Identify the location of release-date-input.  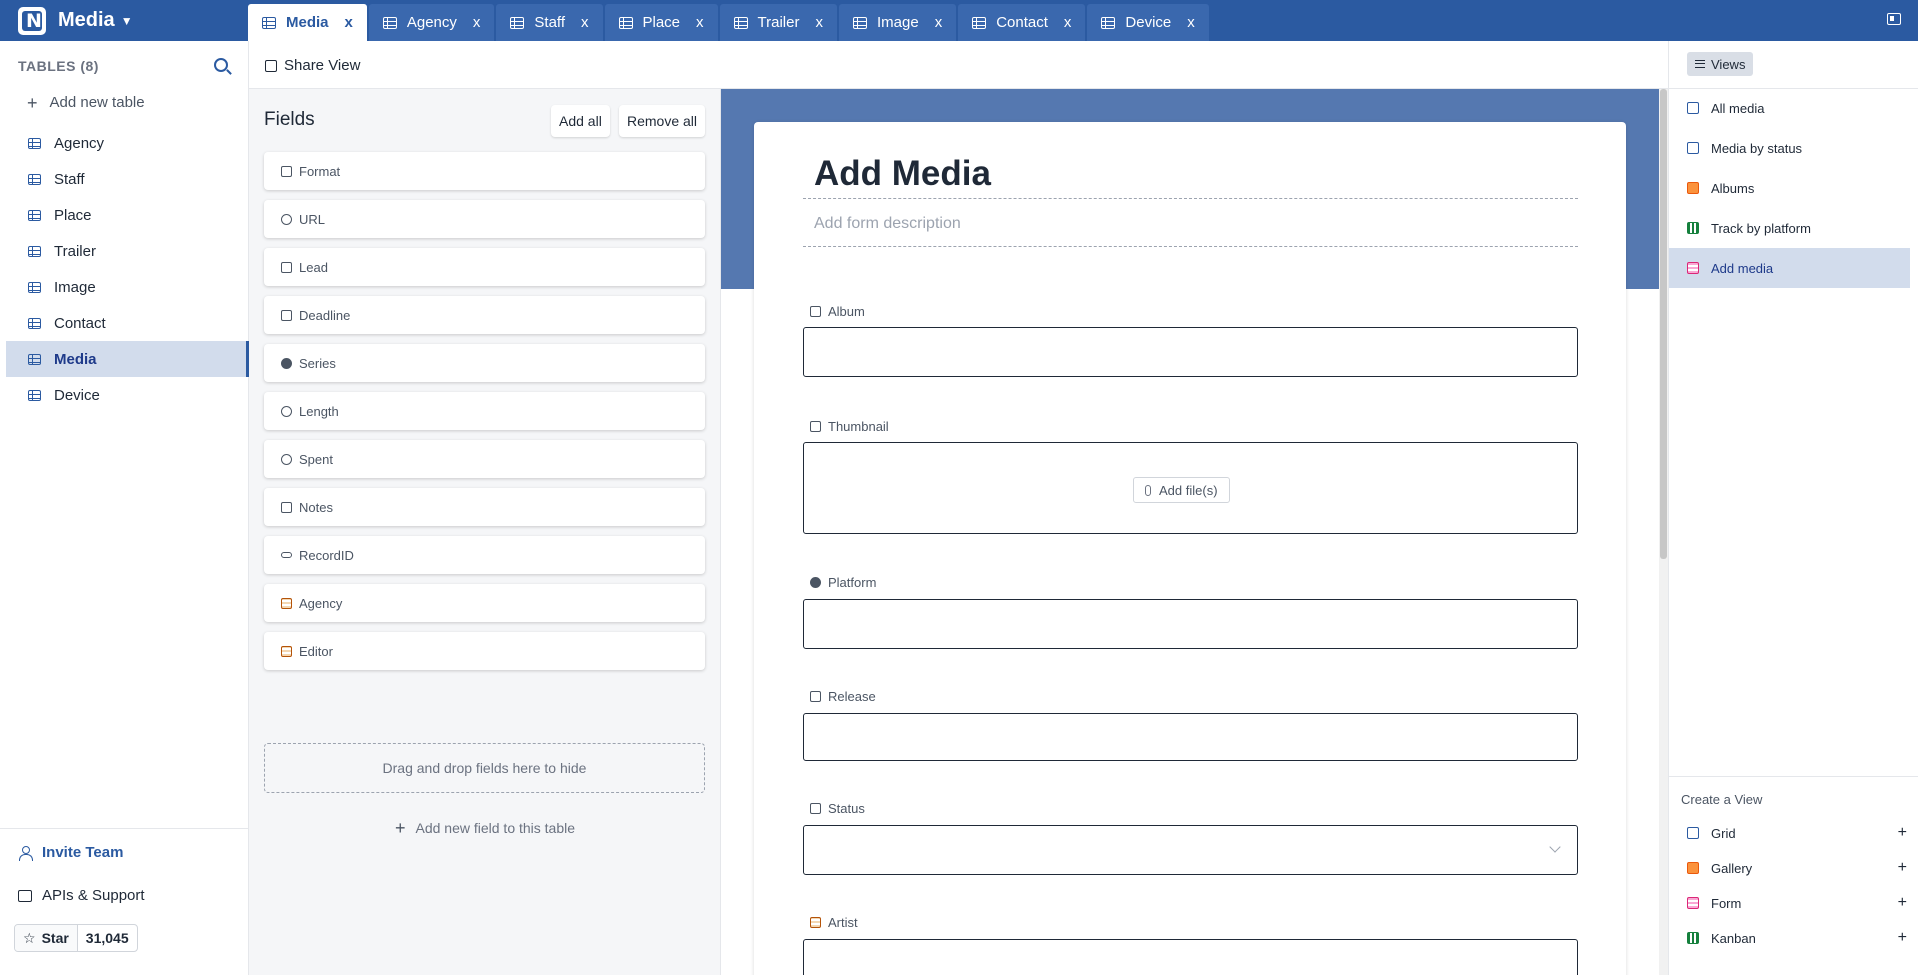
(1190, 737).